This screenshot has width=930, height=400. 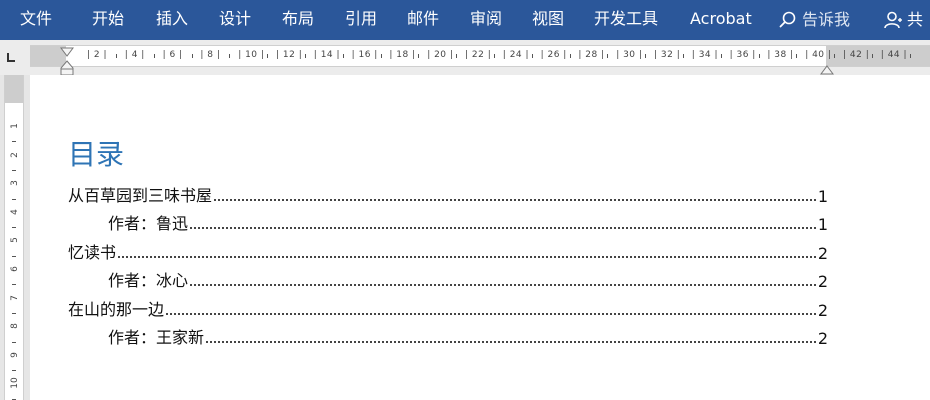 I want to click on tab-acrobat: Acrobat, so click(x=721, y=20).